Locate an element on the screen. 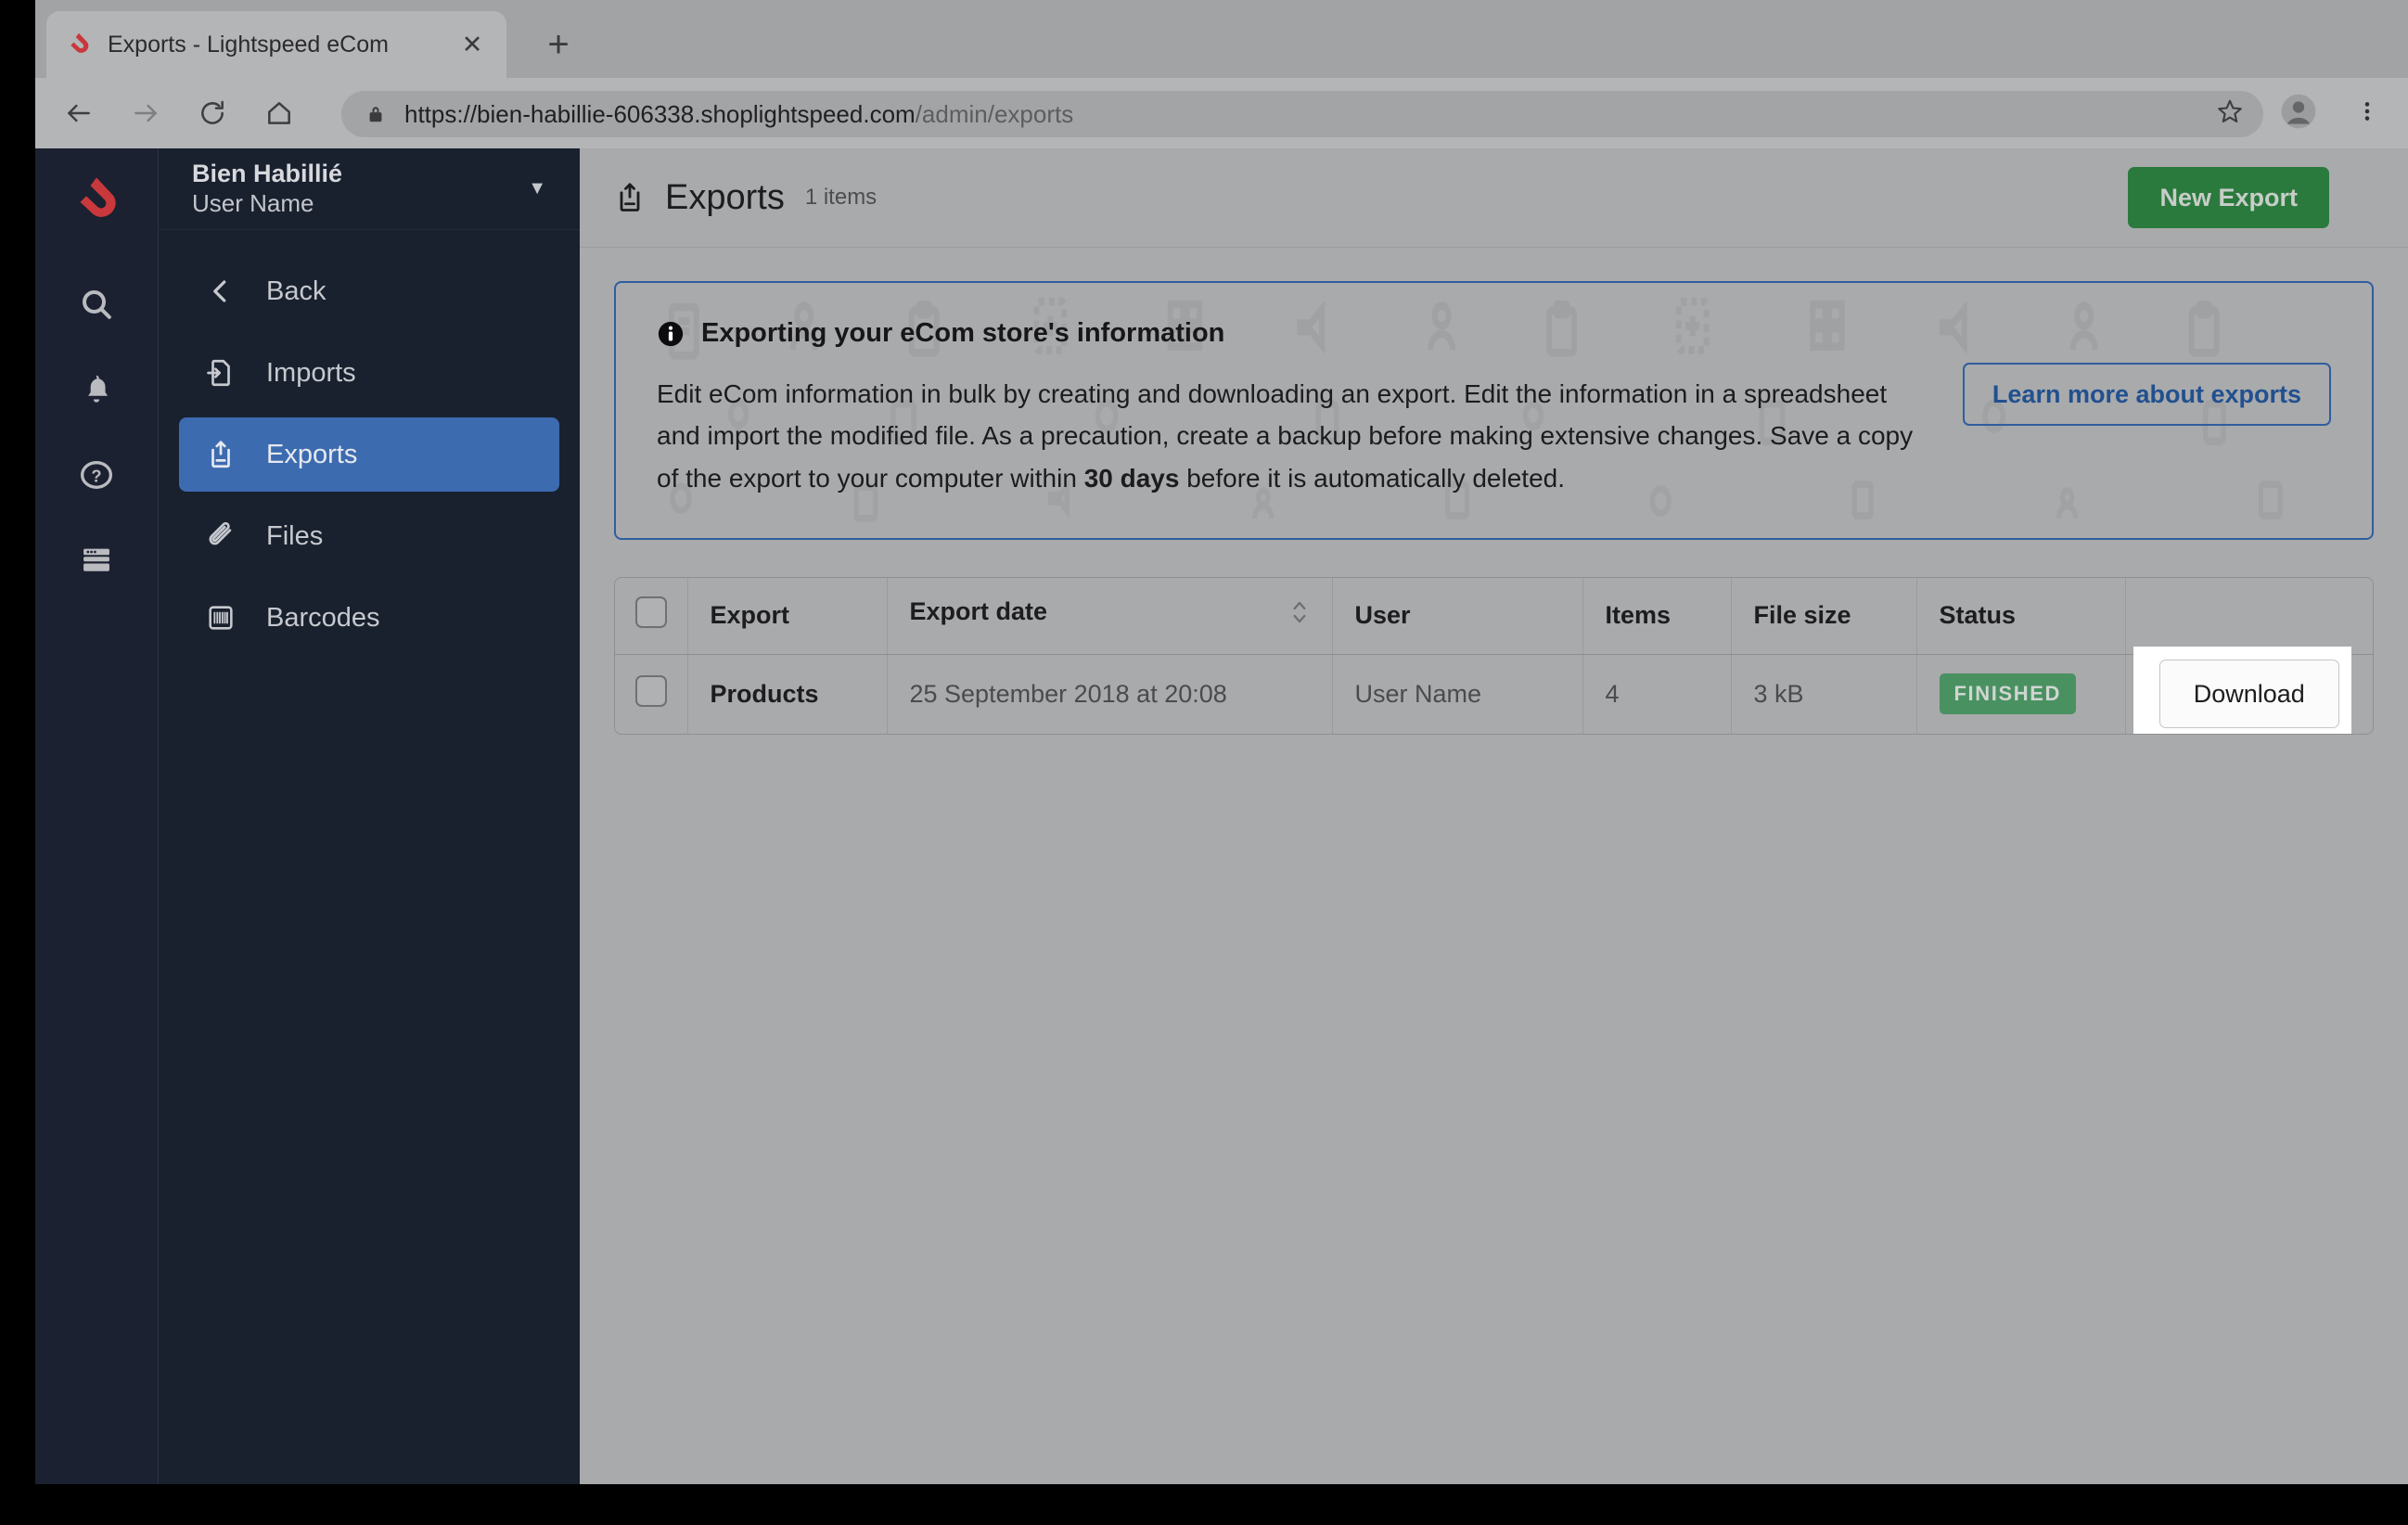 This screenshot has height=1525, width=2408. row-select-cell is located at coordinates (651, 694).